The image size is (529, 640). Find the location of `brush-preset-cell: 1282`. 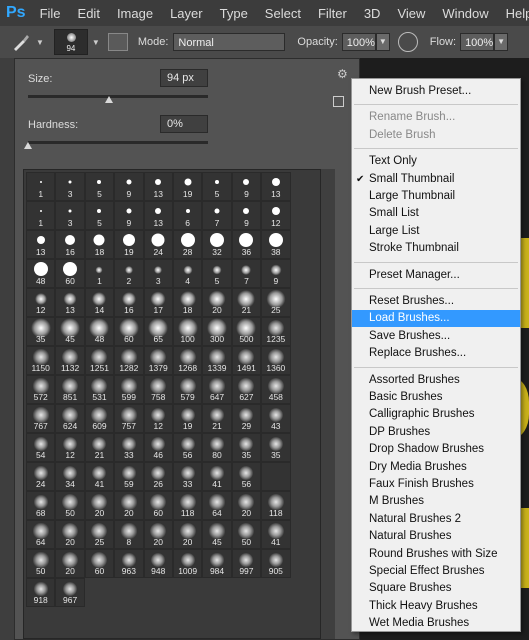

brush-preset-cell: 1282 is located at coordinates (129, 360).